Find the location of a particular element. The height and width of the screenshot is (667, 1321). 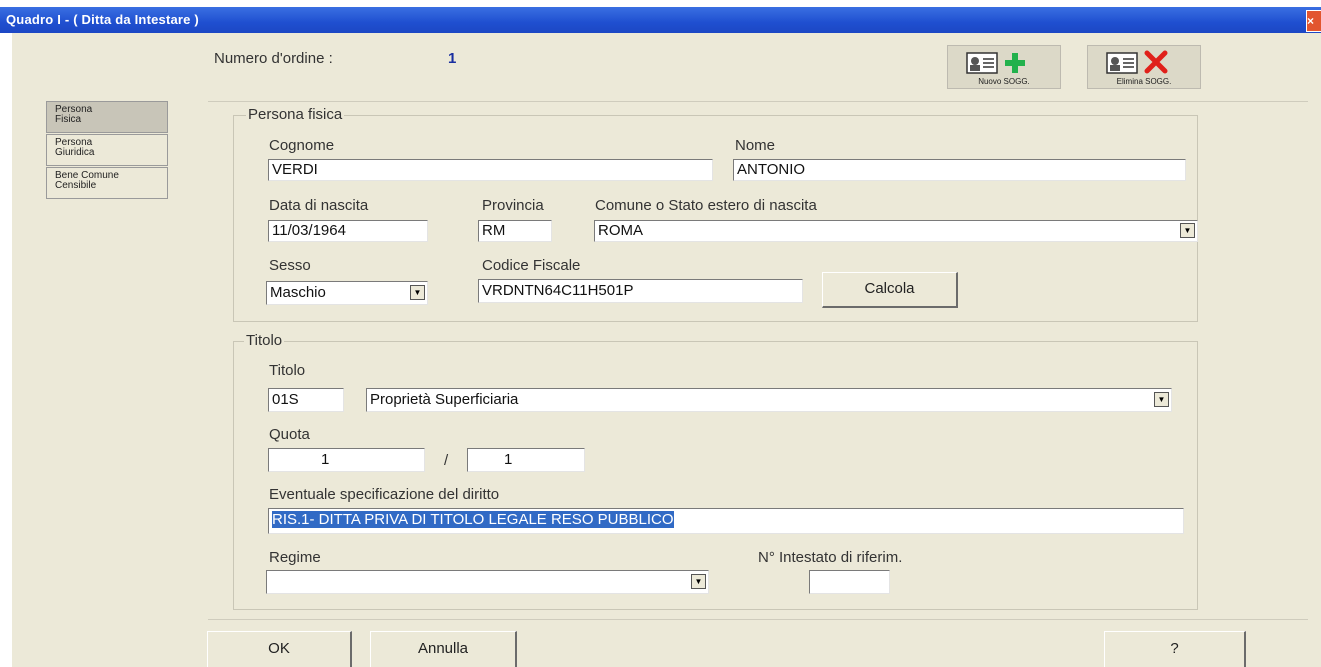

regime-label: Regime is located at coordinates (295, 557).